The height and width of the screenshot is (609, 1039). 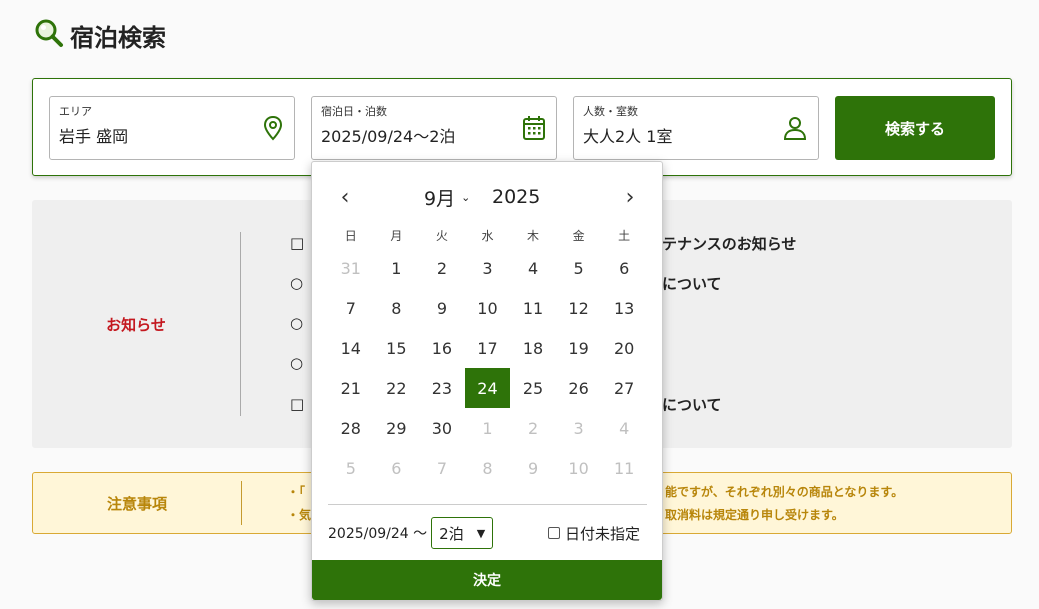 I want to click on undated-label: 日付未指定, so click(x=603, y=533).